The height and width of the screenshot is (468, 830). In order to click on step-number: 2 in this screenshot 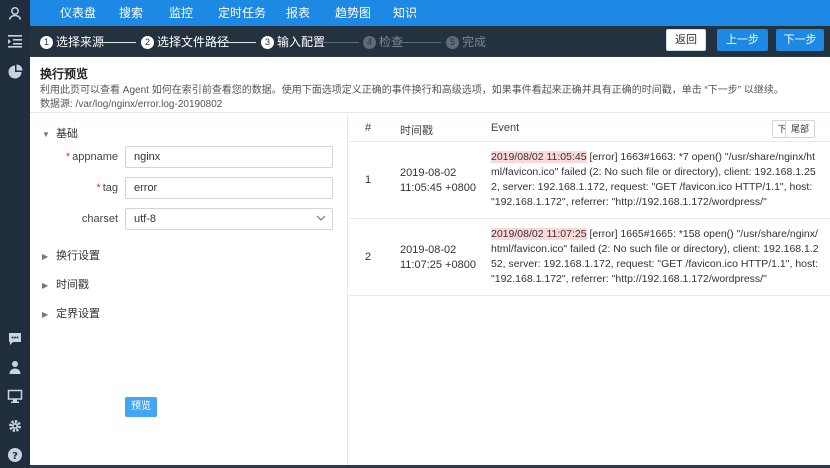, I will do `click(147, 42)`.